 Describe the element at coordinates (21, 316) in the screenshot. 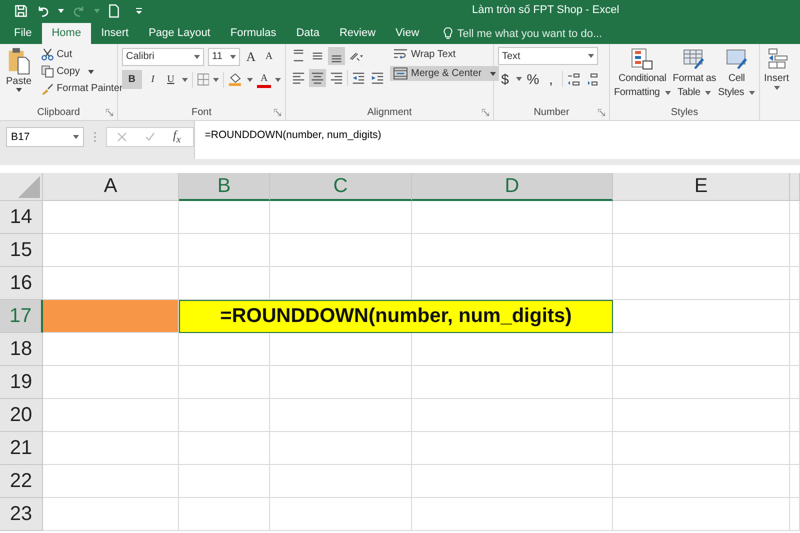

I see `row-header: 17` at that location.